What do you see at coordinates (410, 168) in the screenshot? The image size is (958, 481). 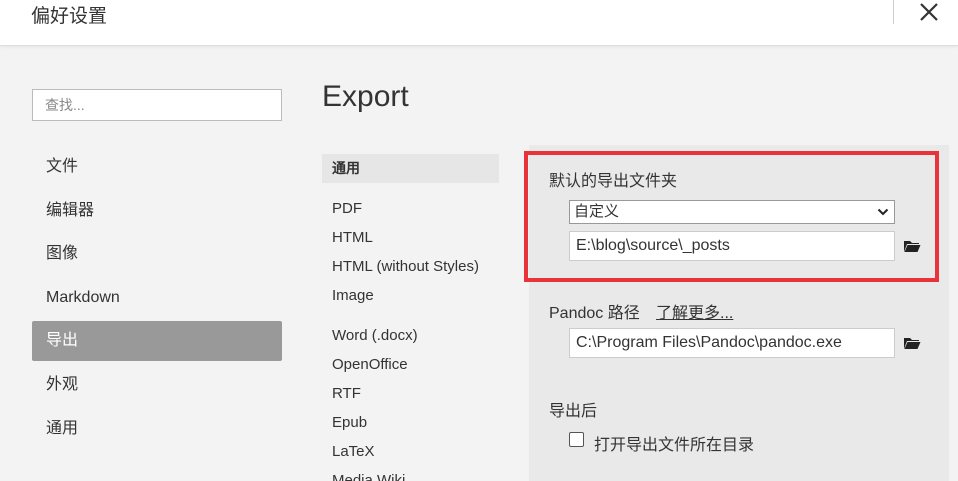 I see `export-type-general: 通用` at bounding box center [410, 168].